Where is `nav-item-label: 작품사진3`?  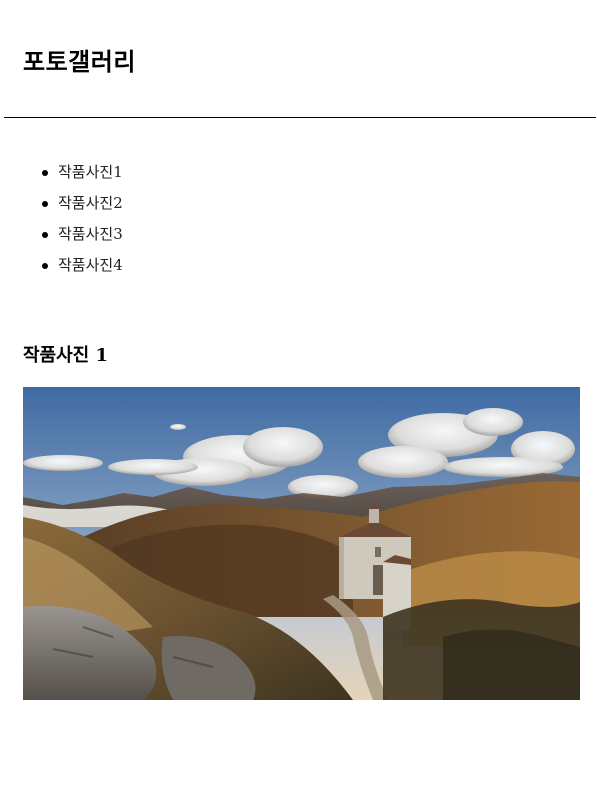
nav-item-label: 작품사진3 is located at coordinates (90, 234).